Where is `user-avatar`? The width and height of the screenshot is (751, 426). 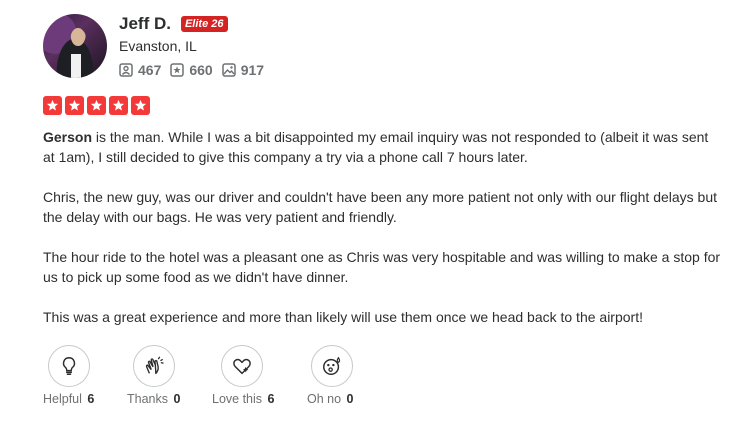
user-avatar is located at coordinates (75, 46).